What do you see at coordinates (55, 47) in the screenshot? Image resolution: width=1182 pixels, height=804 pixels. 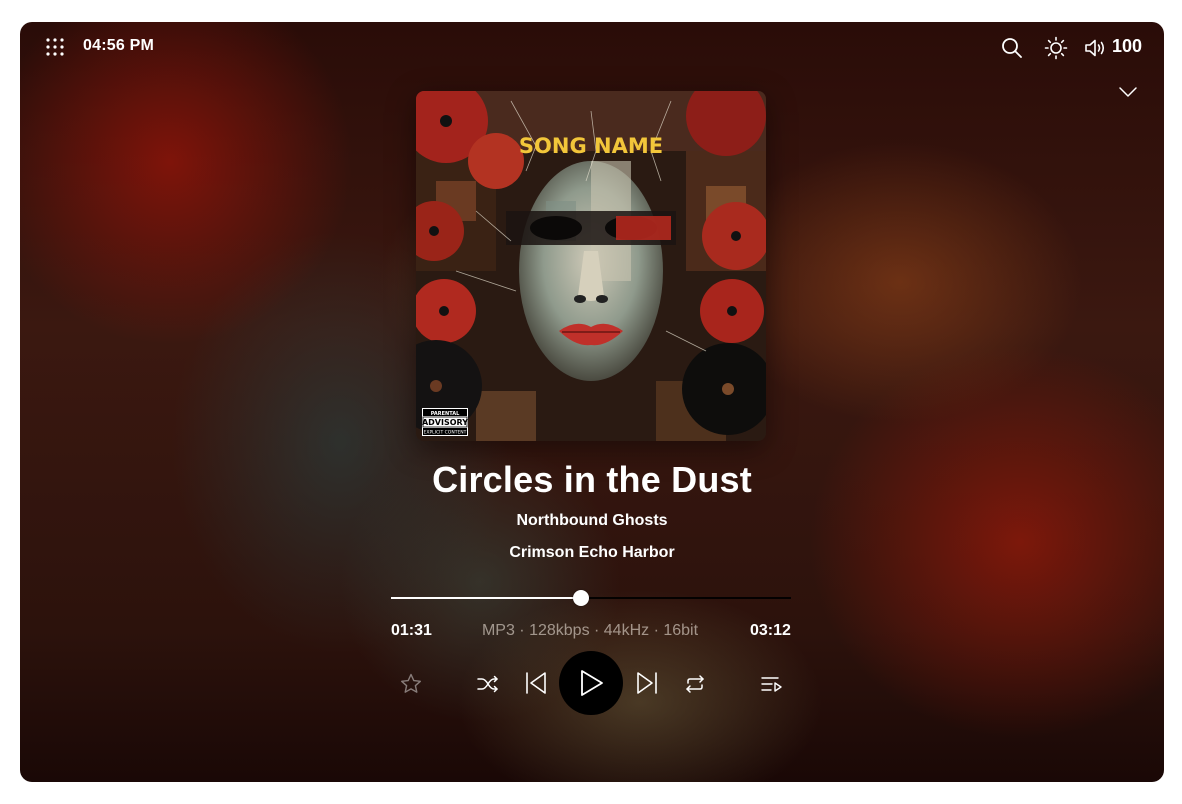 I see `apps-grid-icon` at bounding box center [55, 47].